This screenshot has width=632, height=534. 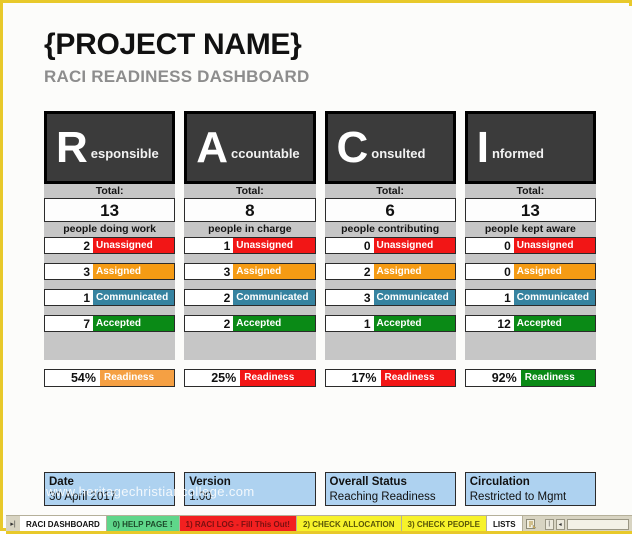 What do you see at coordinates (265, 153) in the screenshot?
I see `raci-word-rest: ccountable` at bounding box center [265, 153].